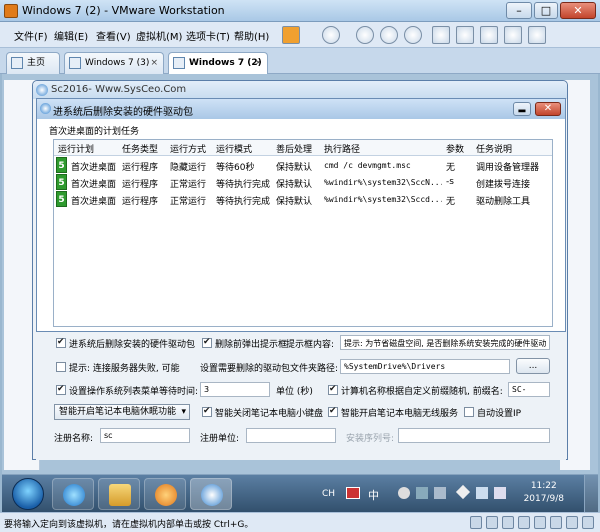 This screenshot has width=600, height=532. I want to click on prompt-content-input: 提示: 为节省磁盘空间, 是否删除系统安装完成的硬件驱动, so click(445, 342).